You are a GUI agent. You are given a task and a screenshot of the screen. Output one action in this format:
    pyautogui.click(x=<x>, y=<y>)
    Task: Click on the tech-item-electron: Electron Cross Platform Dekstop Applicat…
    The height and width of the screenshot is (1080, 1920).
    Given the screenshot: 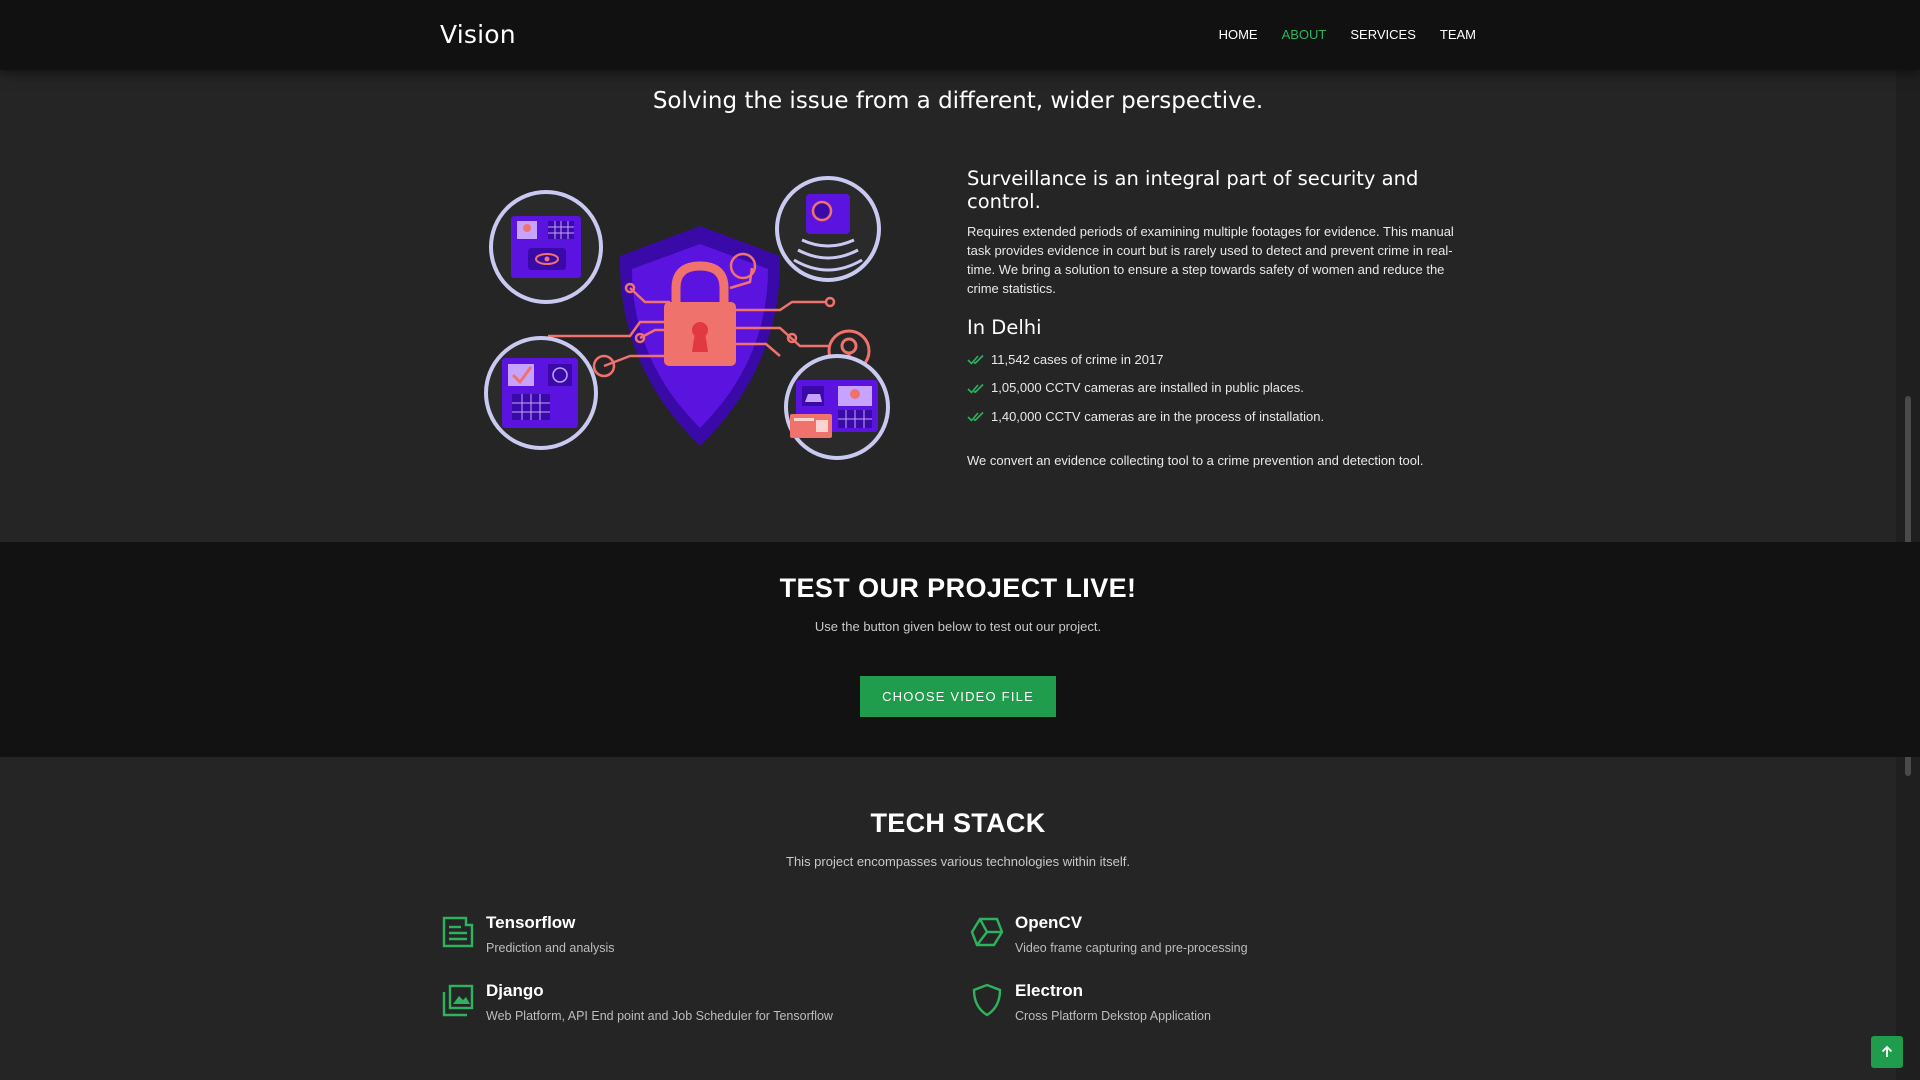 What is the action you would take?
    pyautogui.click(x=1210, y=1007)
    